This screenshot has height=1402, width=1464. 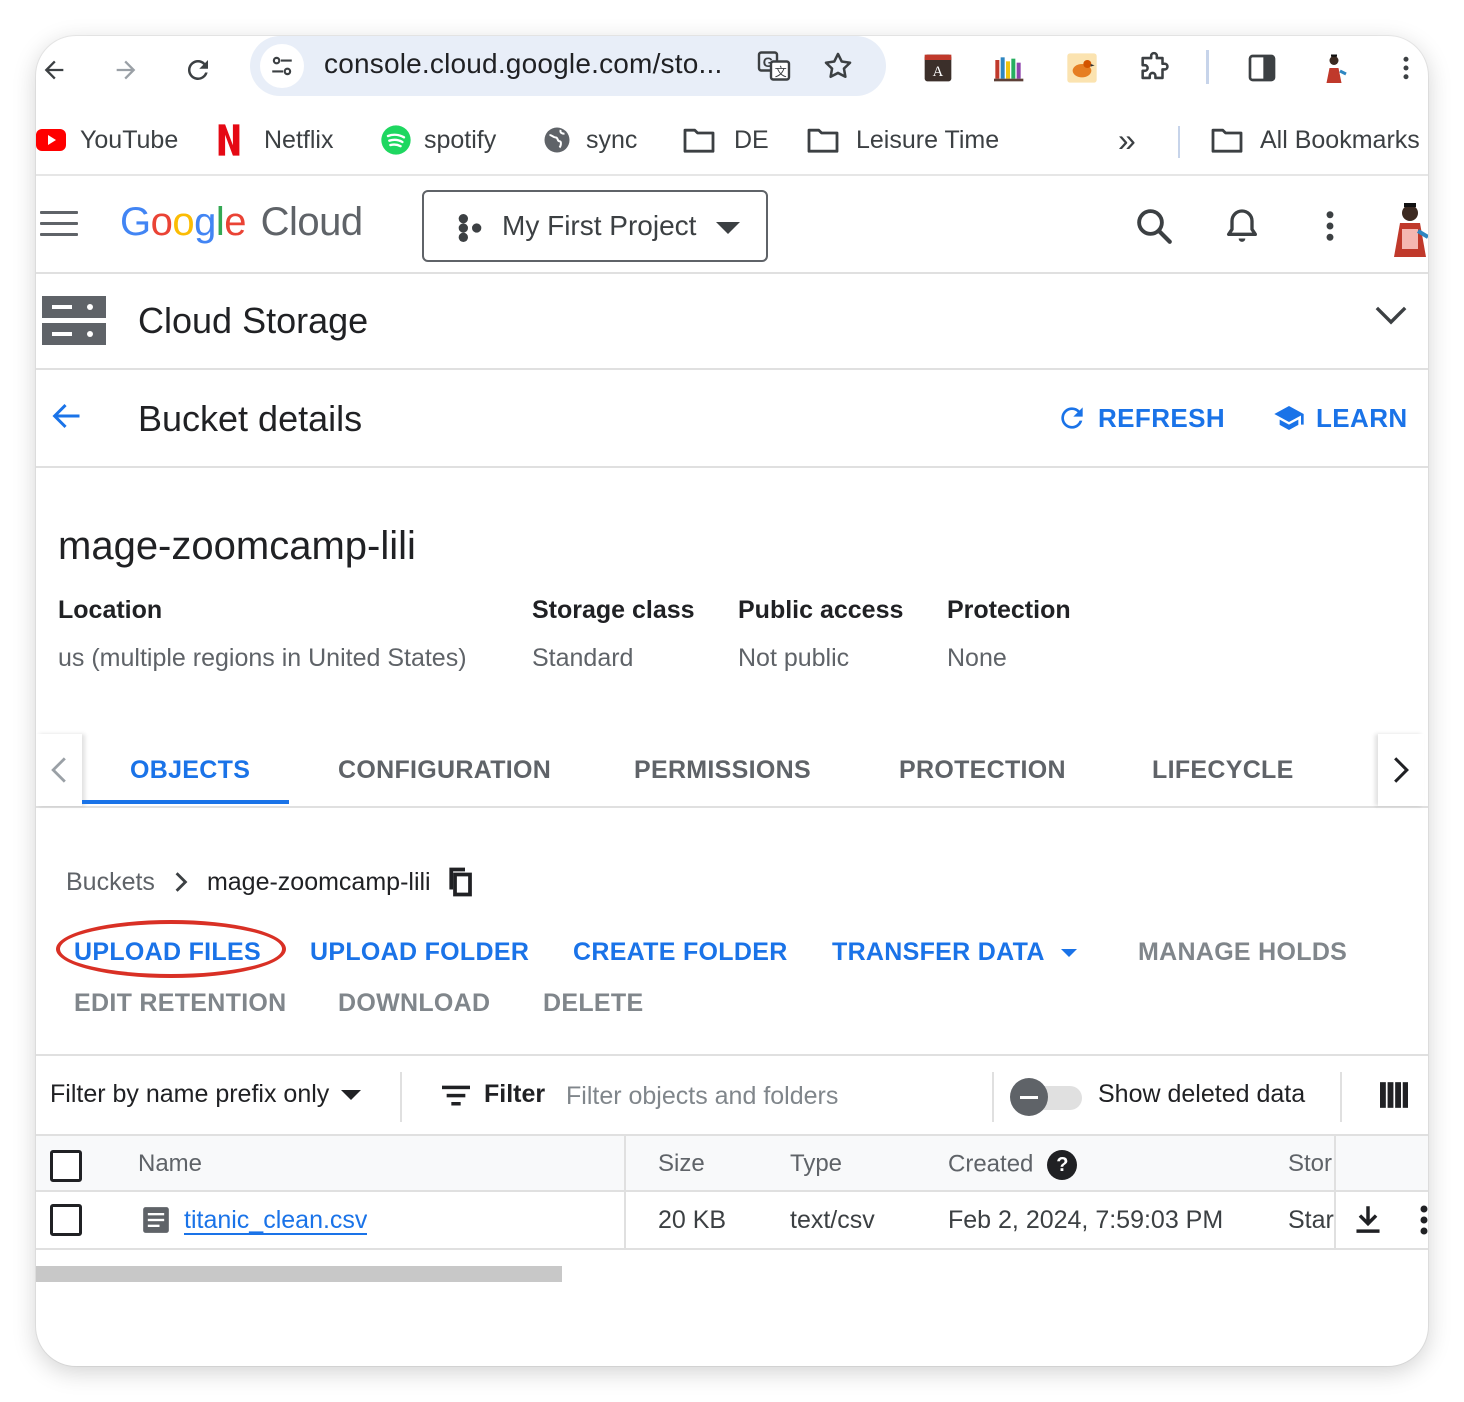 What do you see at coordinates (725, 140) in the screenshot?
I see `bookmark-folder-de: DE` at bounding box center [725, 140].